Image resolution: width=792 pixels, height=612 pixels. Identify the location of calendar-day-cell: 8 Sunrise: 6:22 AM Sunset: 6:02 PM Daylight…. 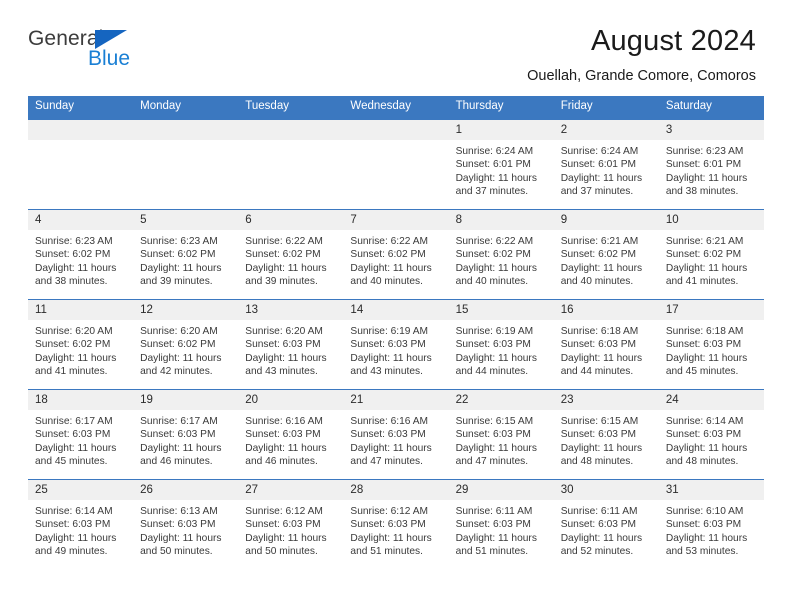
(501, 253).